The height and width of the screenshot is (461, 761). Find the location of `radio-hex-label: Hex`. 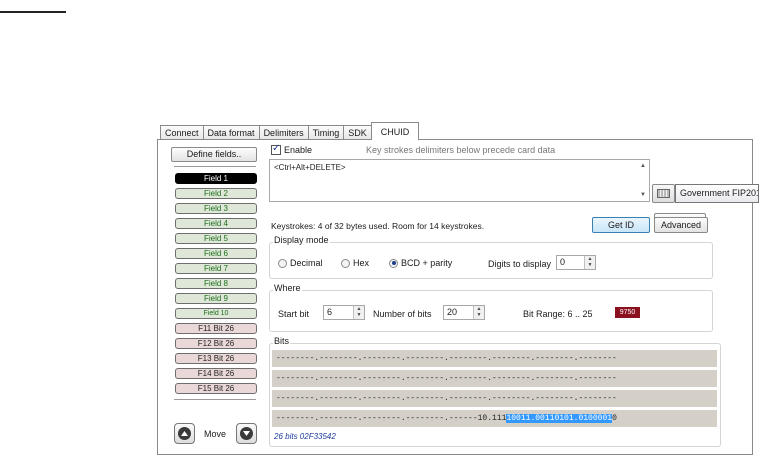

radio-hex-label: Hex is located at coordinates (361, 263).